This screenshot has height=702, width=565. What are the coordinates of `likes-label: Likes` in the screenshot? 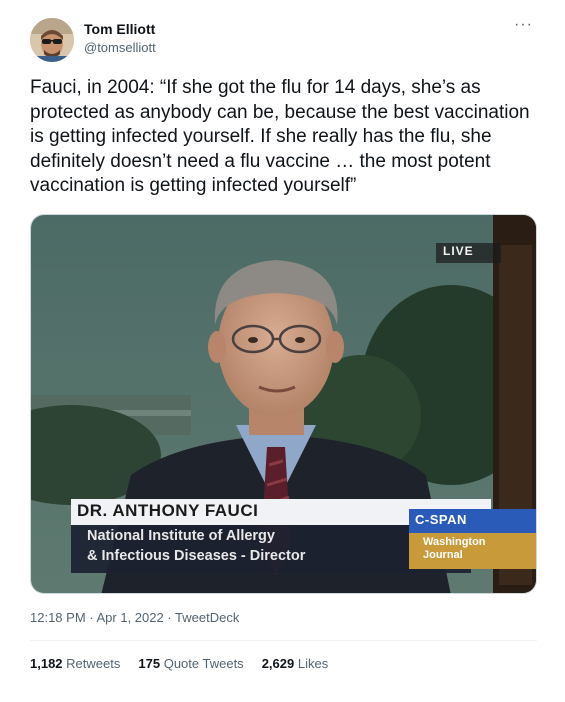 It's located at (313, 663).